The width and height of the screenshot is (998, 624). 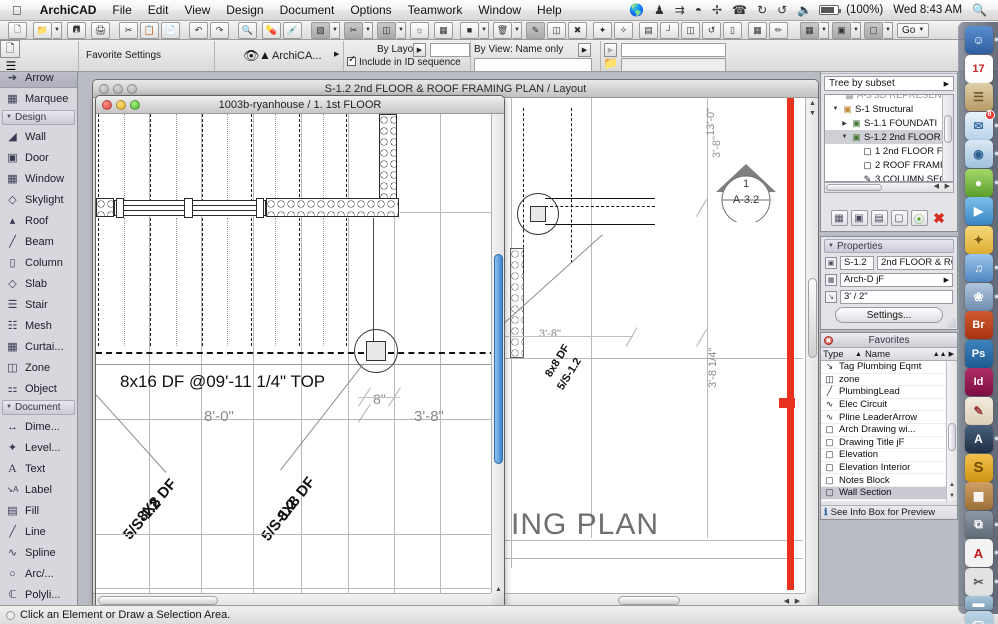 What do you see at coordinates (873, 30) in the screenshot?
I see `layout-book-icon: ▢` at bounding box center [873, 30].